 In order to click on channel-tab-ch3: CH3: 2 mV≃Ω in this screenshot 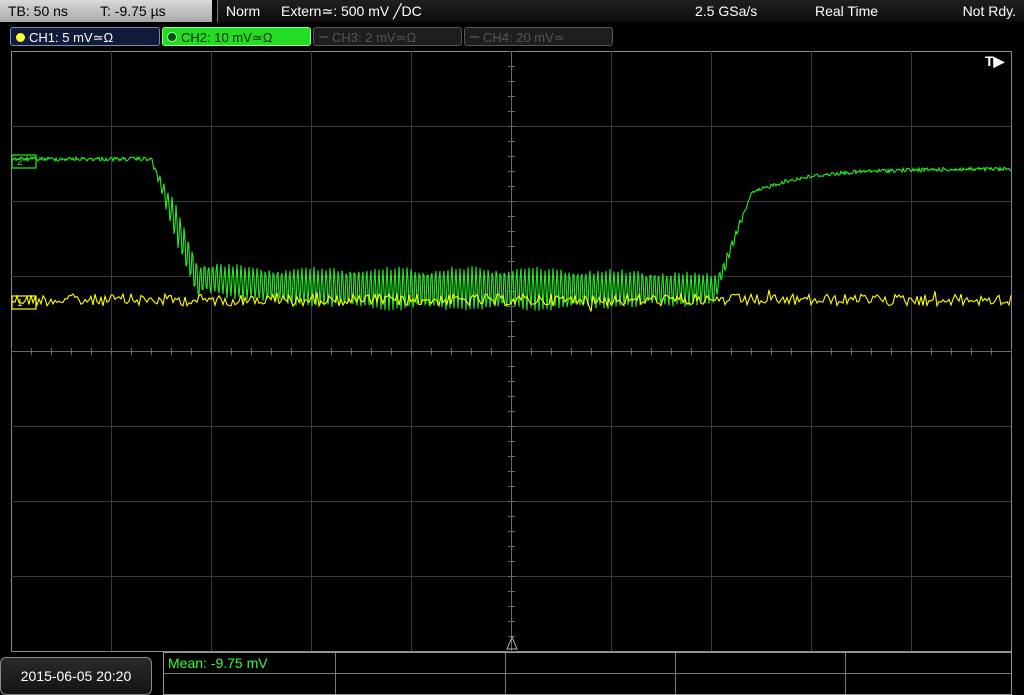, I will do `click(387, 36)`.